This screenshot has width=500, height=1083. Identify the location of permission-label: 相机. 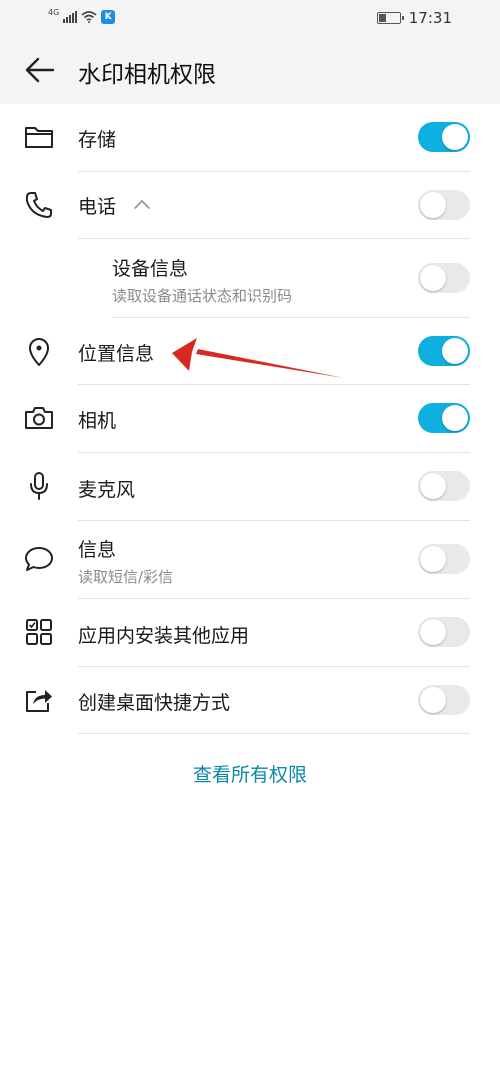
(97, 421).